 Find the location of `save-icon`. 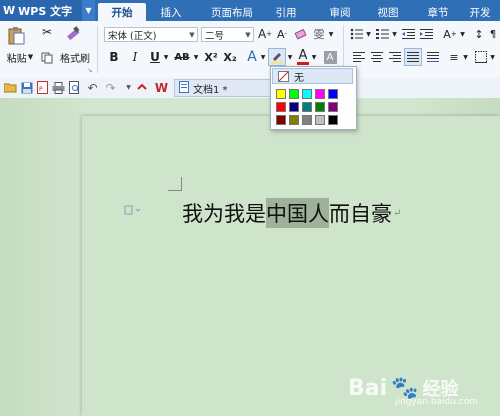

save-icon is located at coordinates (26, 87).